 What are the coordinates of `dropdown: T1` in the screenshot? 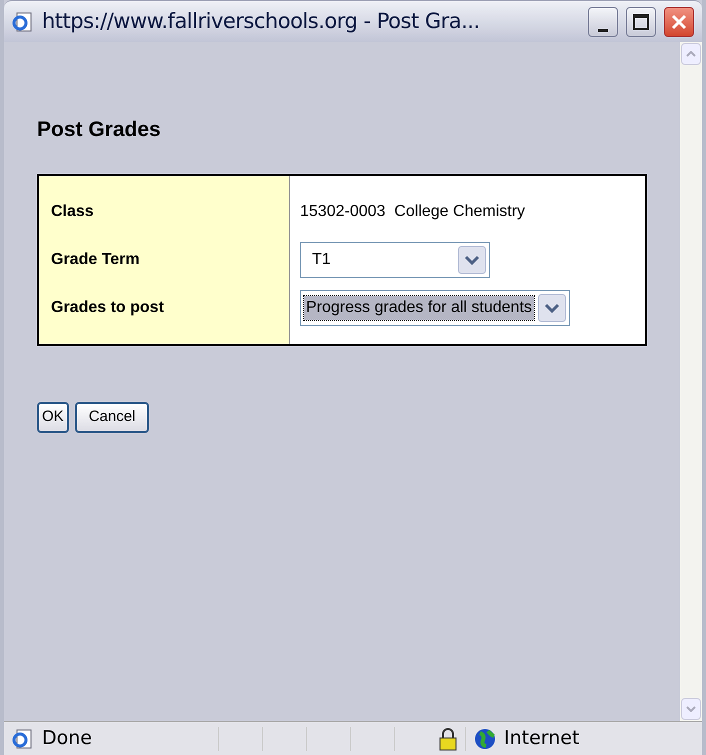 It's located at (395, 260).